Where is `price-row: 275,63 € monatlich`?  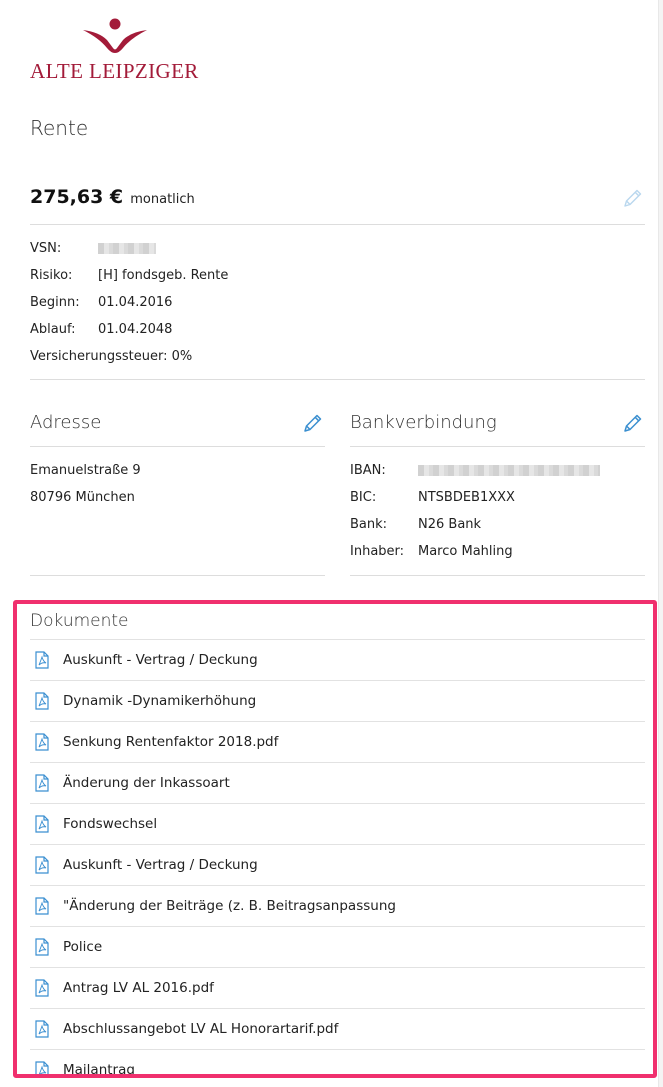 price-row: 275,63 € monatlich is located at coordinates (337, 200).